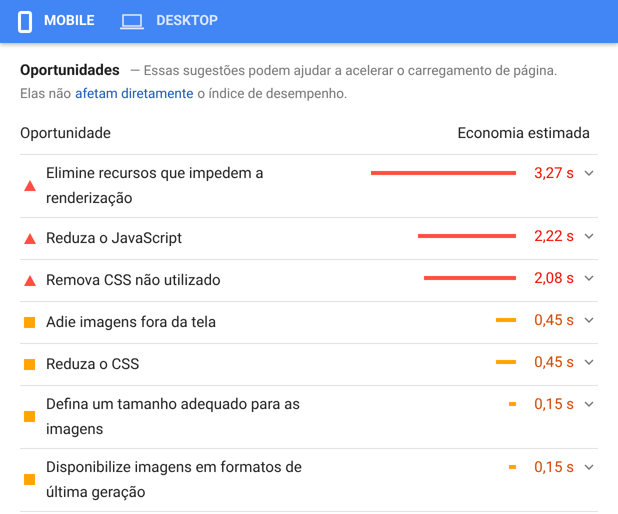 This screenshot has height=514, width=618. I want to click on note-text: o índice de desempenho., so click(272, 94).